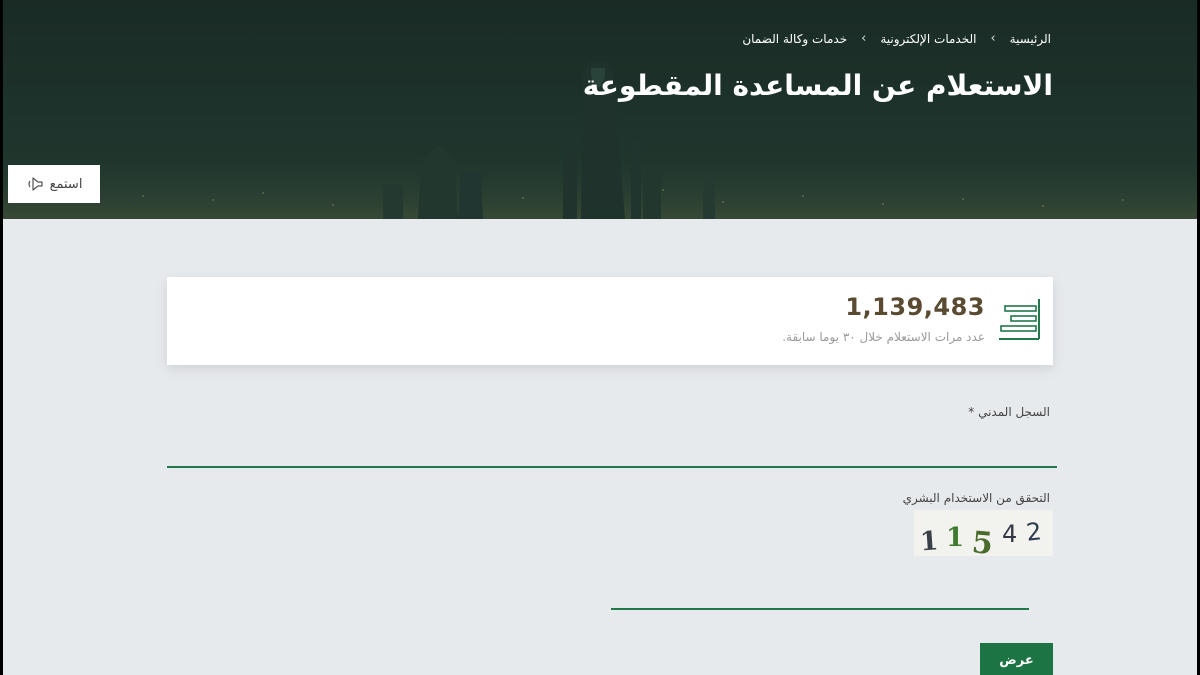  What do you see at coordinates (1034, 531) in the screenshot?
I see `captcha-digit: 2` at bounding box center [1034, 531].